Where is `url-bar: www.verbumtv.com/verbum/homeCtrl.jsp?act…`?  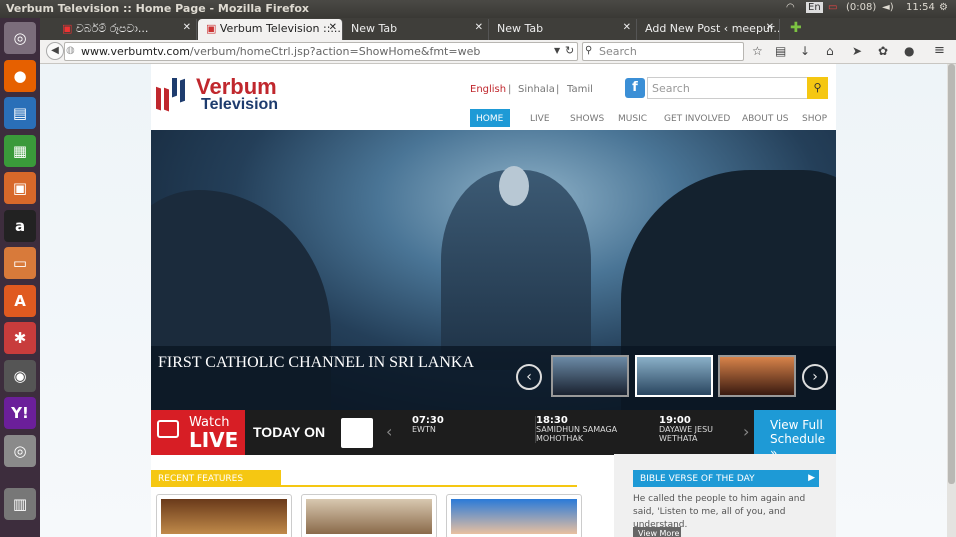 url-bar: www.verbumtv.com/verbum/homeCtrl.jsp?act… is located at coordinates (321, 51).